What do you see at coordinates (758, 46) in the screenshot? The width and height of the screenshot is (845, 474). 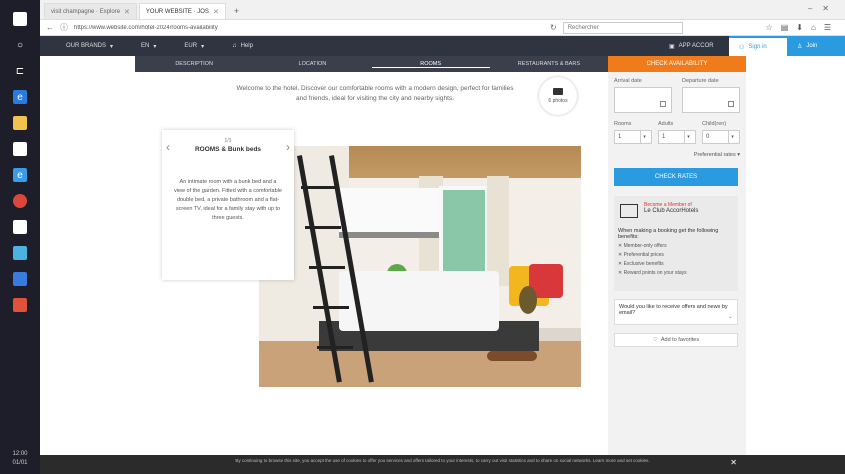 I see `signin-button: ⚇ Sign in` at bounding box center [758, 46].